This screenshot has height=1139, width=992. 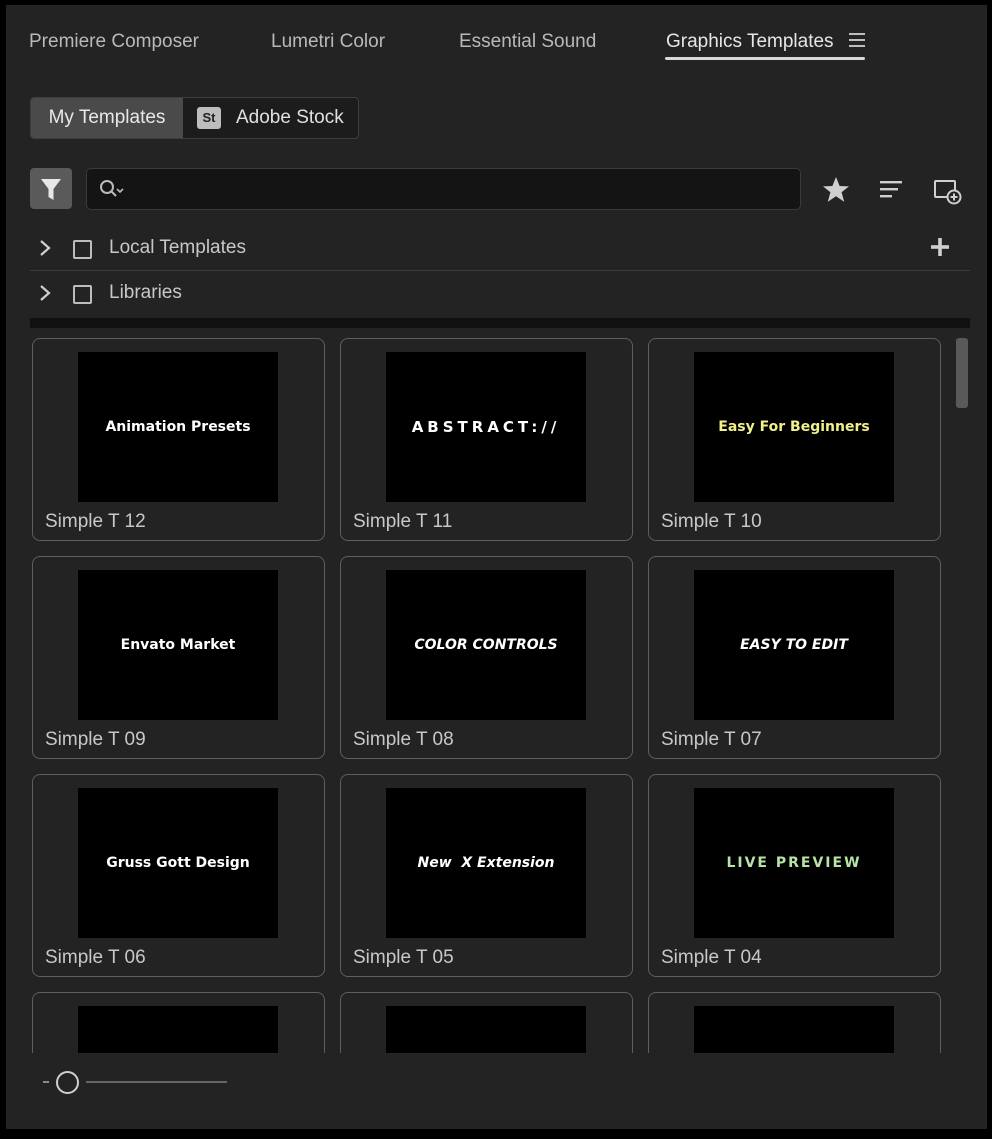 I want to click on active-tab-indicator, so click(x=765, y=58).